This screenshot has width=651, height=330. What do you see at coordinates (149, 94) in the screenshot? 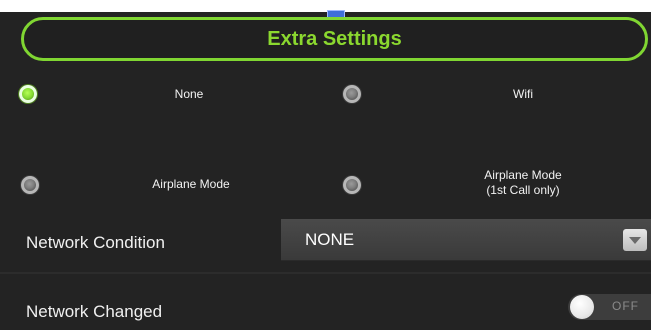
I see `radio-option-none: None` at bounding box center [149, 94].